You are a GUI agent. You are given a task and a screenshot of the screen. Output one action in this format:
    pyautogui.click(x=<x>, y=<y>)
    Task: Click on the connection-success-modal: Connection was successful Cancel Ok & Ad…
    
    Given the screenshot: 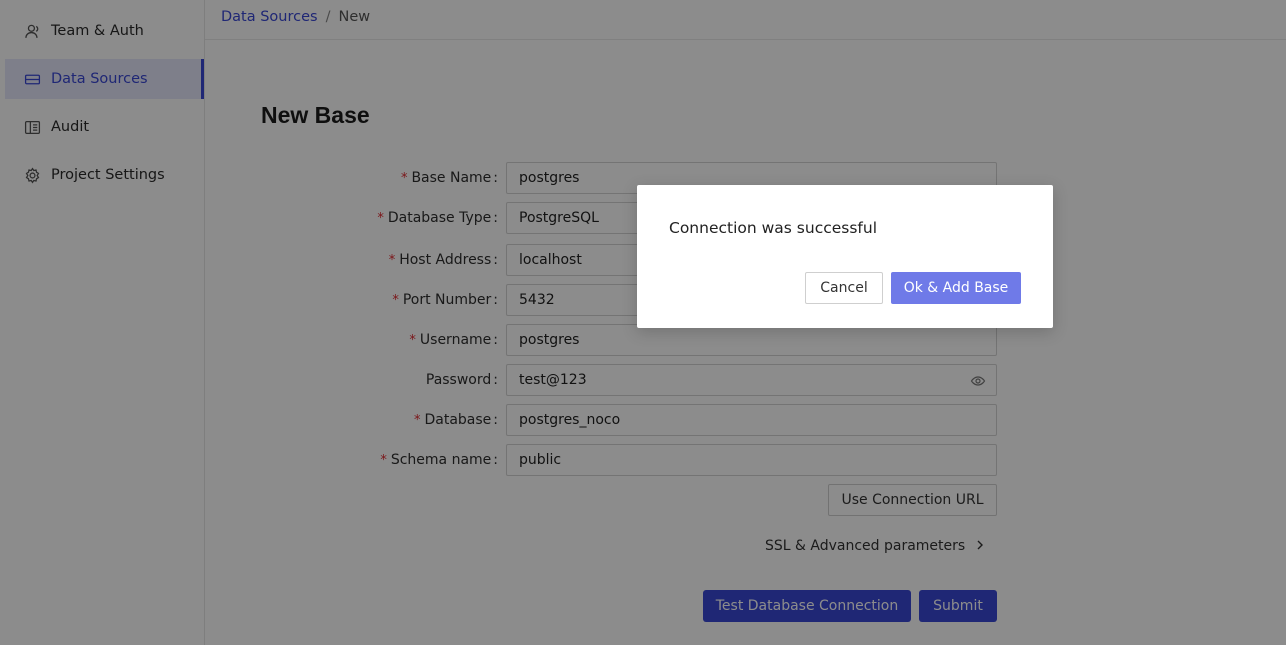 What is the action you would take?
    pyautogui.click(x=845, y=256)
    